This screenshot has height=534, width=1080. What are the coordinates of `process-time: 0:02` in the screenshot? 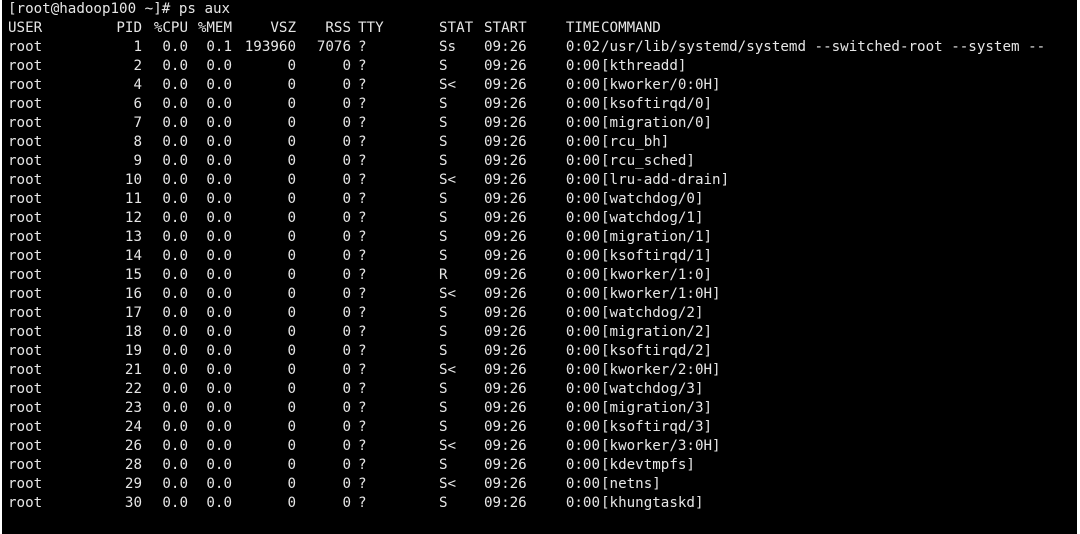 It's located at (582, 47).